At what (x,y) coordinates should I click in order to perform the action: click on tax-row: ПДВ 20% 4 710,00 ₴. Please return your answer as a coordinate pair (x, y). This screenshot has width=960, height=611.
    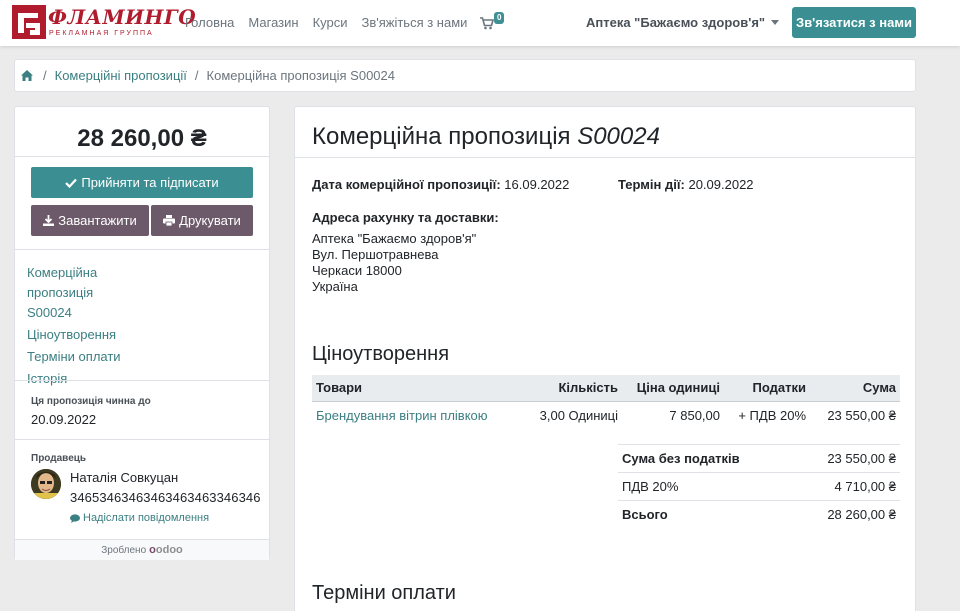
    Looking at the image, I should click on (759, 486).